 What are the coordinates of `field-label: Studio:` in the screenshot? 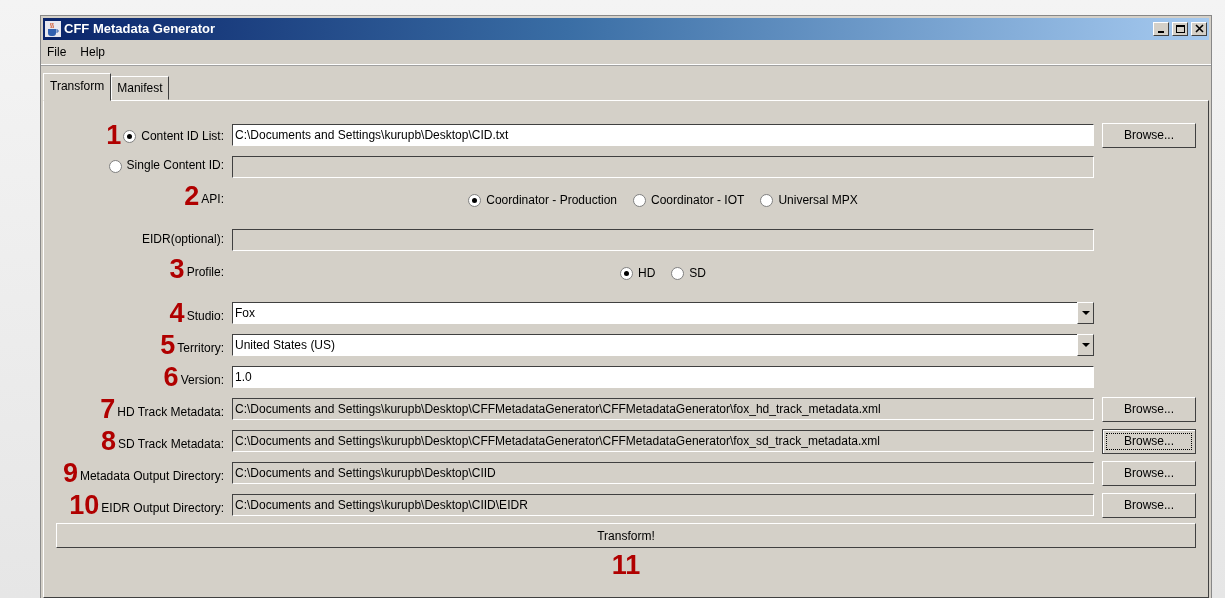 It's located at (205, 316).